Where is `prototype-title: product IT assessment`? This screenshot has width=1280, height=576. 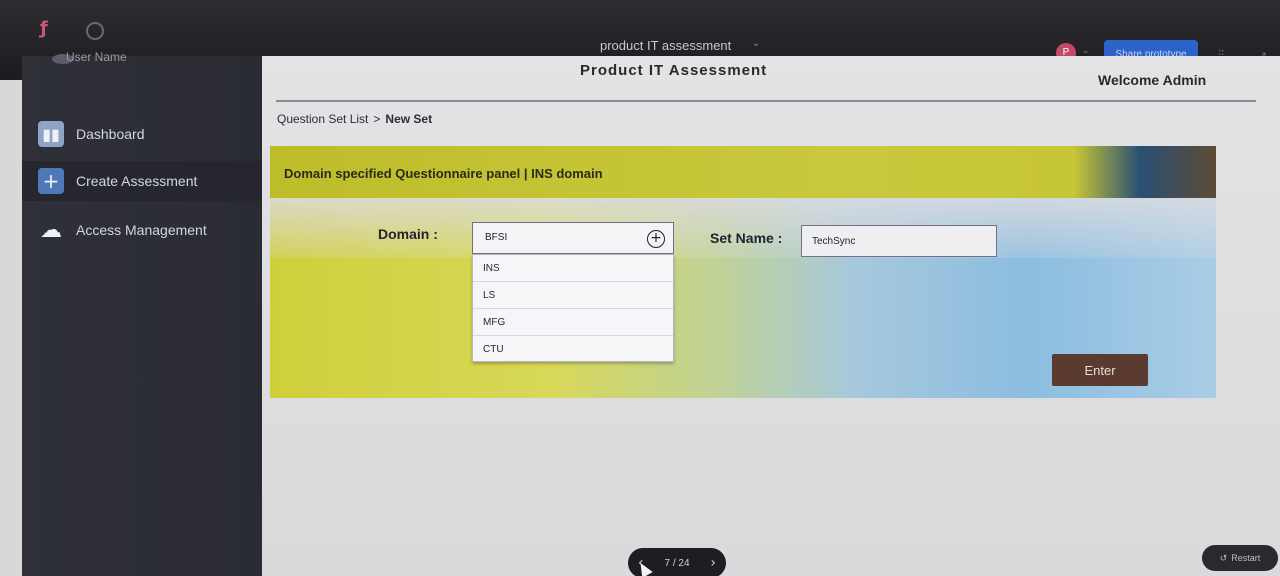 prototype-title: product IT assessment is located at coordinates (665, 45).